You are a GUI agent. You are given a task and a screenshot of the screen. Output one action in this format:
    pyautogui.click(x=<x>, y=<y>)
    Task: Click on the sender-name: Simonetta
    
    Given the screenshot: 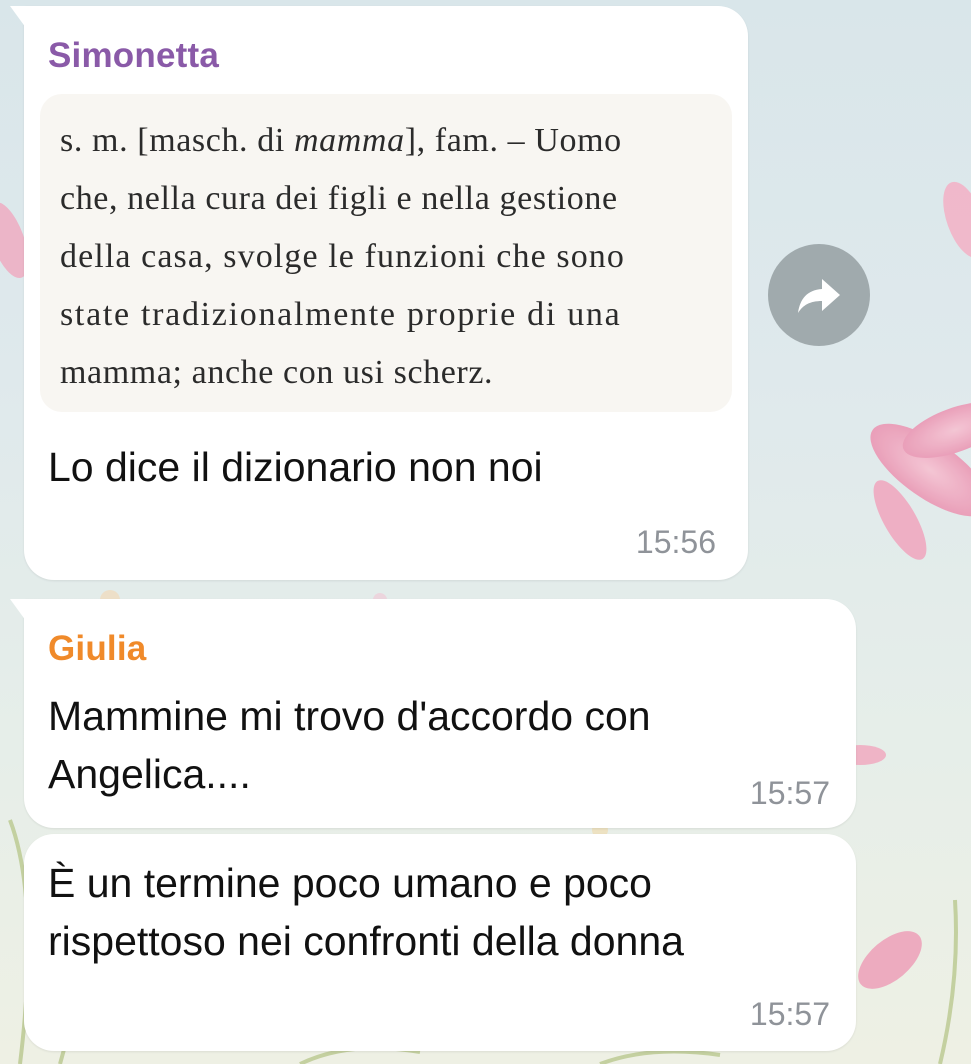 What is the action you would take?
    pyautogui.click(x=133, y=56)
    